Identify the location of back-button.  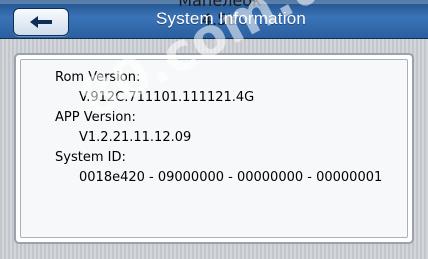
(41, 22).